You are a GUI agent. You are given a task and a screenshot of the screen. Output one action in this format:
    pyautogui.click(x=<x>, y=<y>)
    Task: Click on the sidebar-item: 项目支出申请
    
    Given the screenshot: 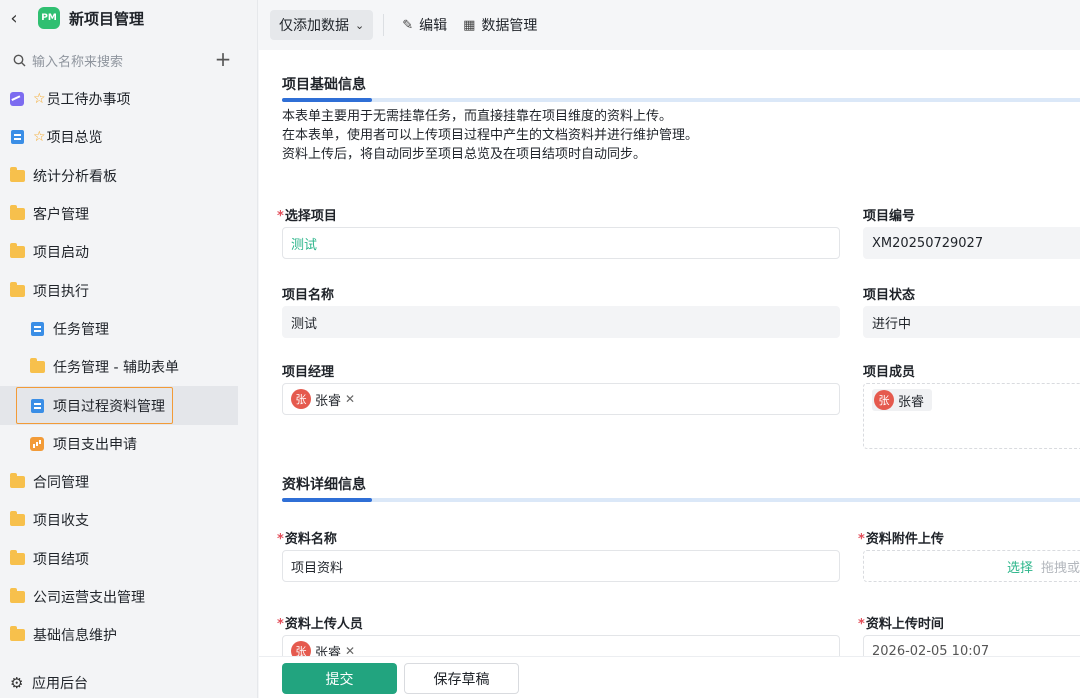 What is the action you would take?
    pyautogui.click(x=129, y=444)
    